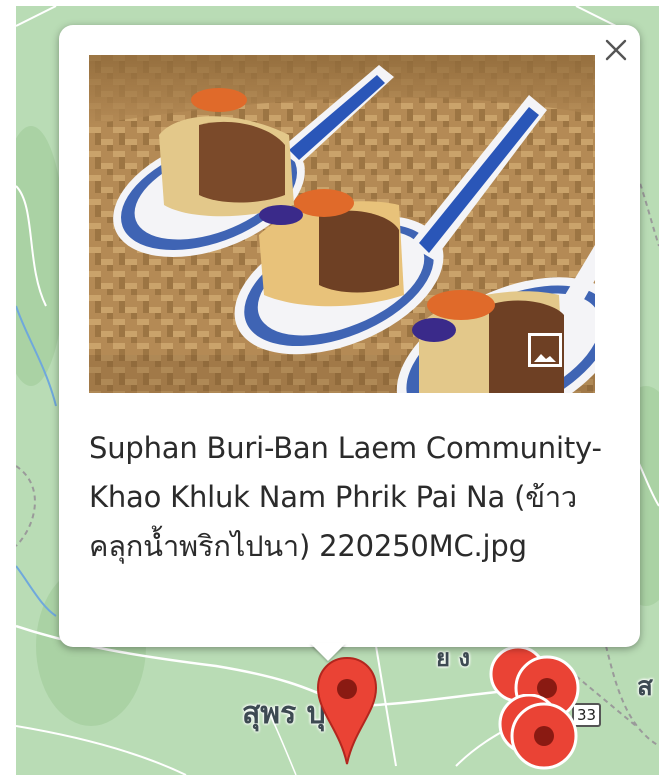  What do you see at coordinates (645, 687) in the screenshot?
I see `map-label-edge: ส` at bounding box center [645, 687].